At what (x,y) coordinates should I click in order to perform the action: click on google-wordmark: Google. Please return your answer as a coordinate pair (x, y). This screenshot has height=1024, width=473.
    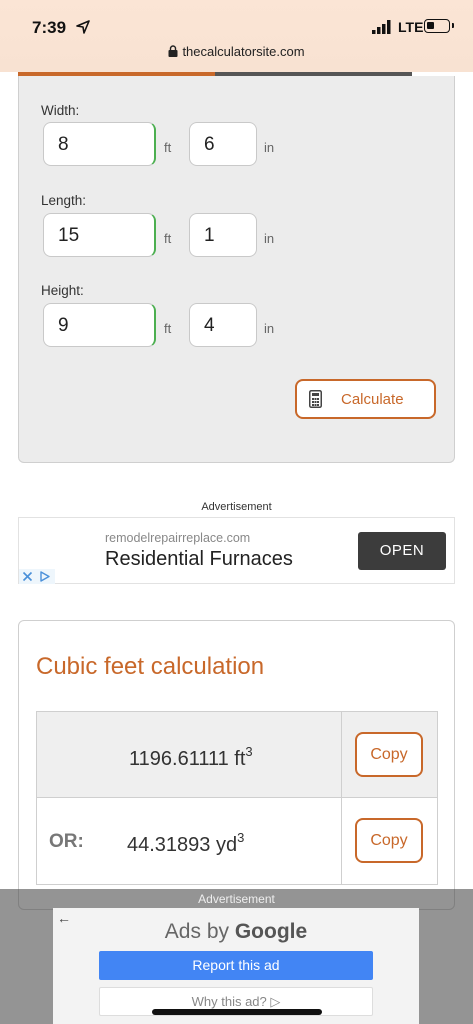
    Looking at the image, I should click on (271, 931).